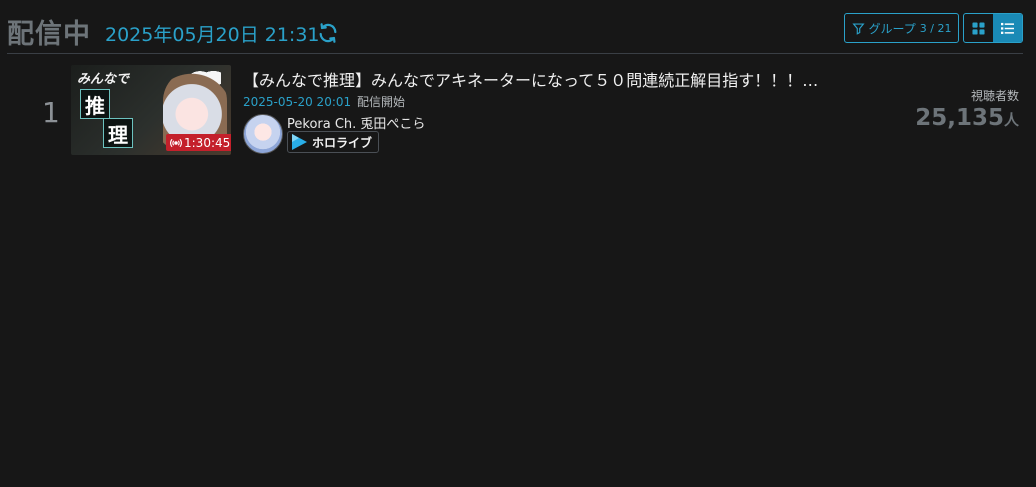 The image size is (1036, 487). Describe the element at coordinates (176, 142) in the screenshot. I see `broadcast-icon` at that location.